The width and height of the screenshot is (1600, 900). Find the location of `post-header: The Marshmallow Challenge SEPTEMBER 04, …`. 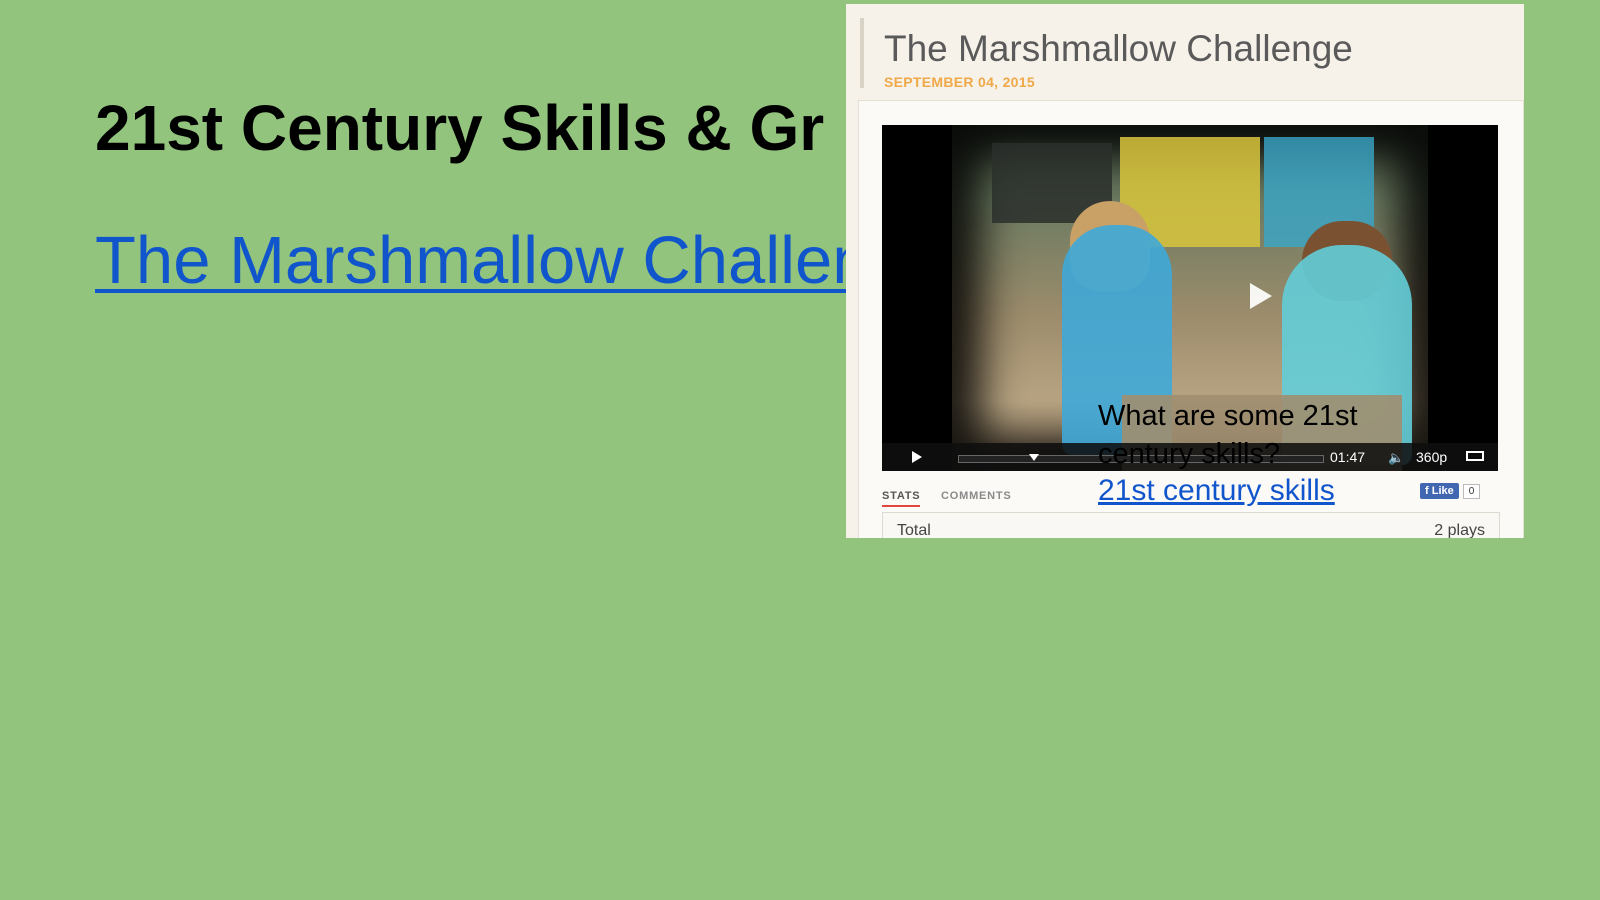

post-header: The Marshmallow Challenge SEPTEMBER 04, … is located at coordinates (1182, 54).